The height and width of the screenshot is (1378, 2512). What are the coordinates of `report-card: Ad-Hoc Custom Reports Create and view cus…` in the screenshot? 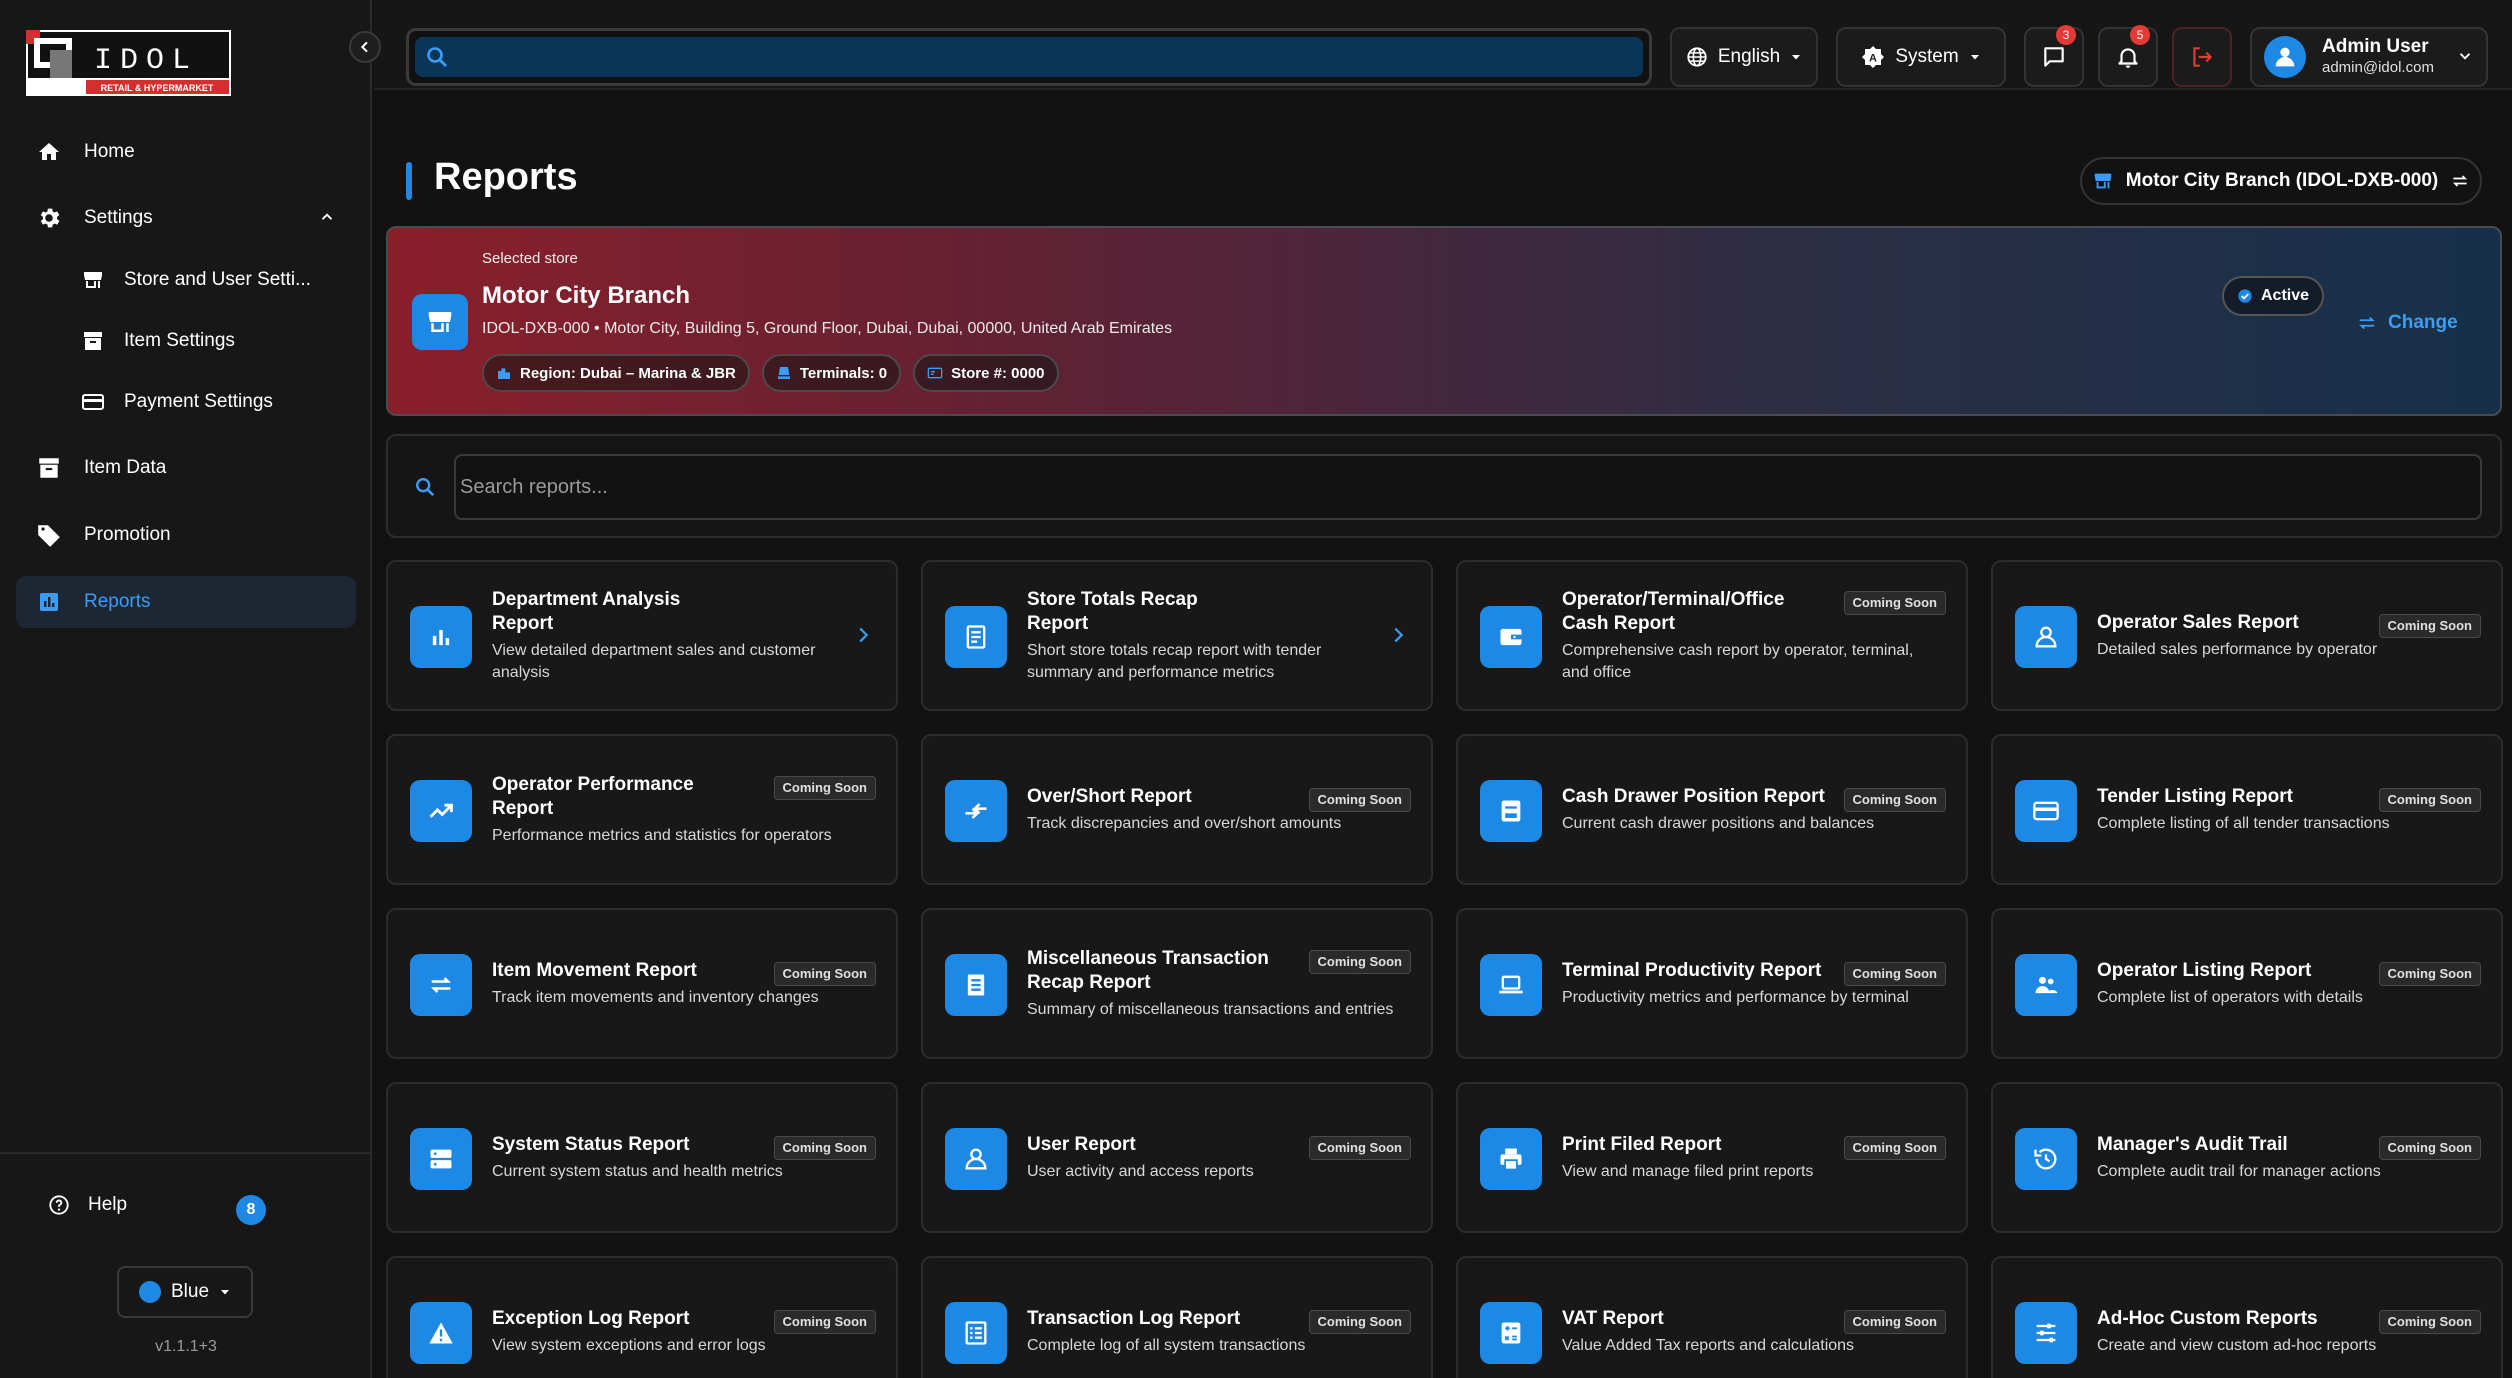 It's located at (2247, 1317).